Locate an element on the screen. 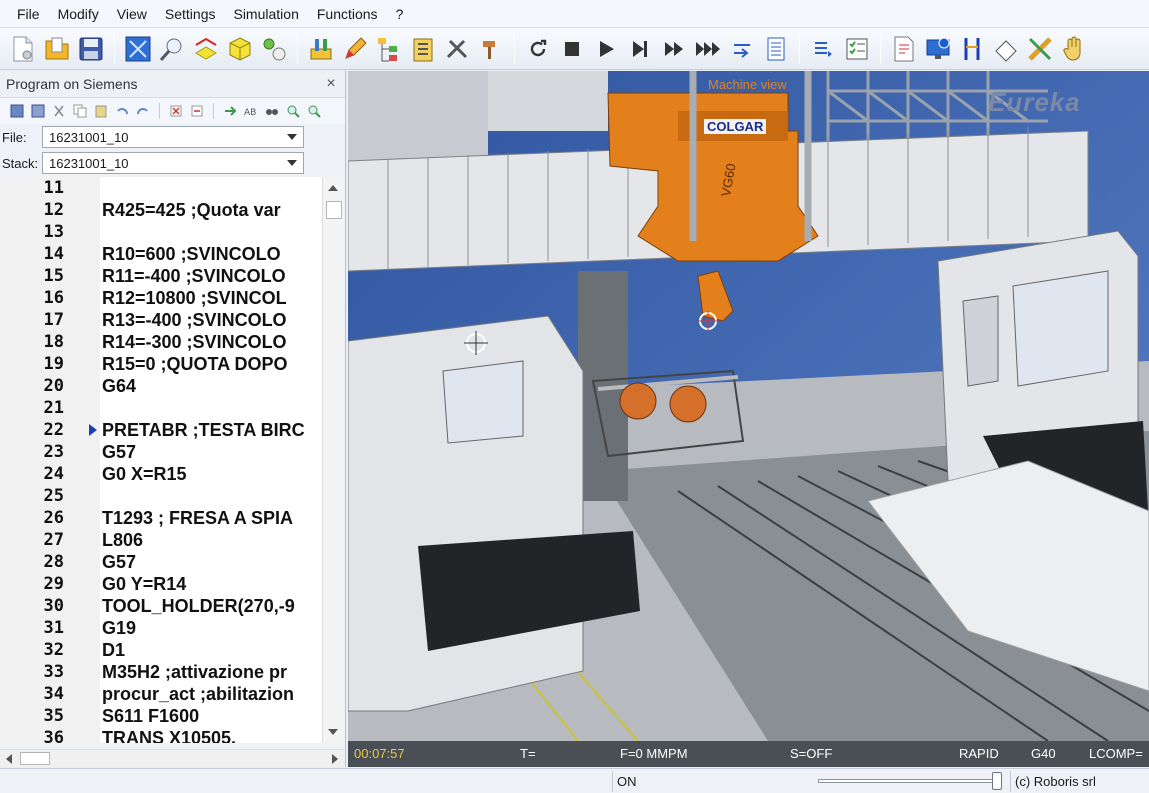  tree-icon is located at coordinates (389, 49).